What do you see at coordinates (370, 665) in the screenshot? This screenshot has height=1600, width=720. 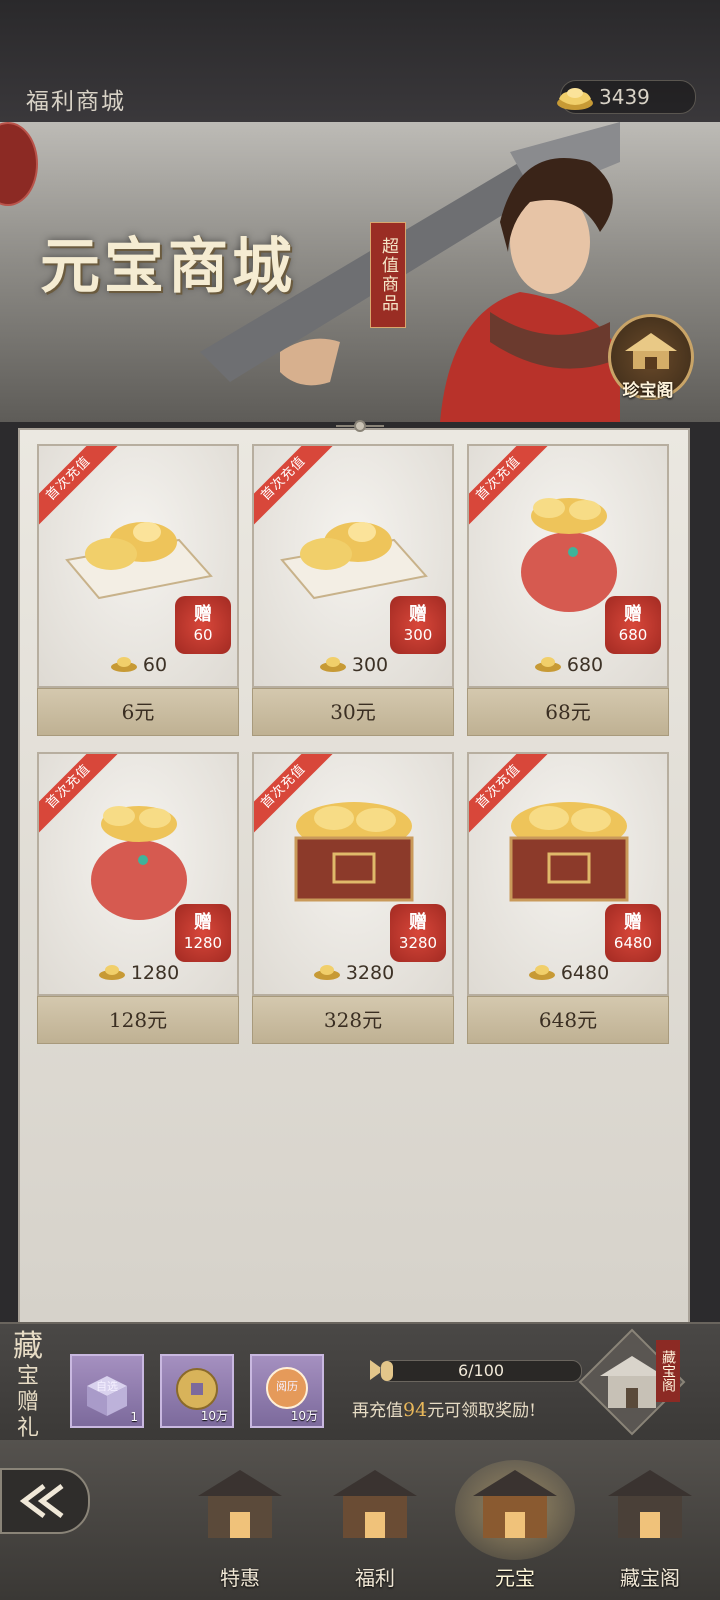 I see `ingot-amount-value: 300` at bounding box center [370, 665].